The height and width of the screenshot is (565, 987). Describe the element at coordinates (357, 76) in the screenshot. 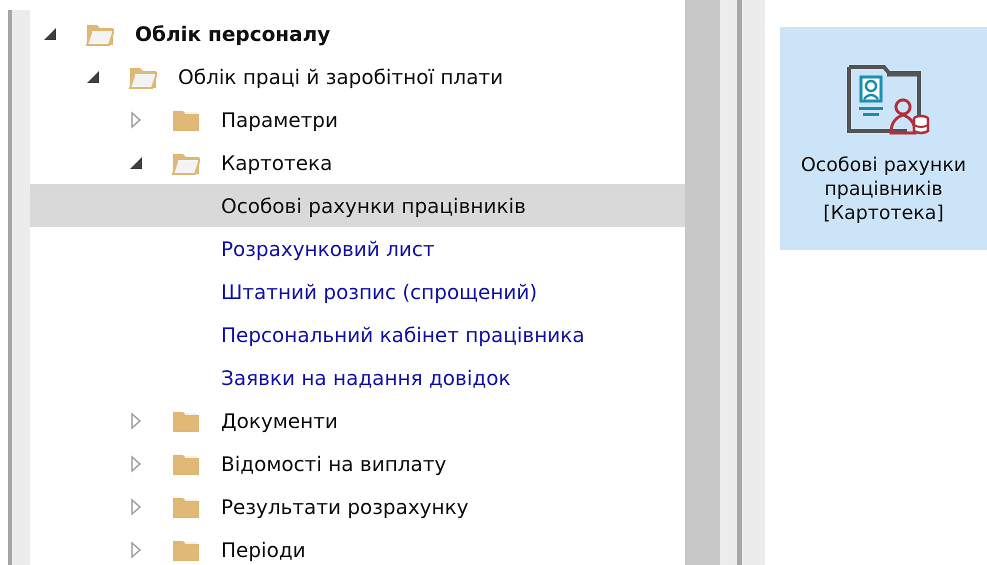

I see `tree-folder: Облік праці й заробітної плати` at that location.